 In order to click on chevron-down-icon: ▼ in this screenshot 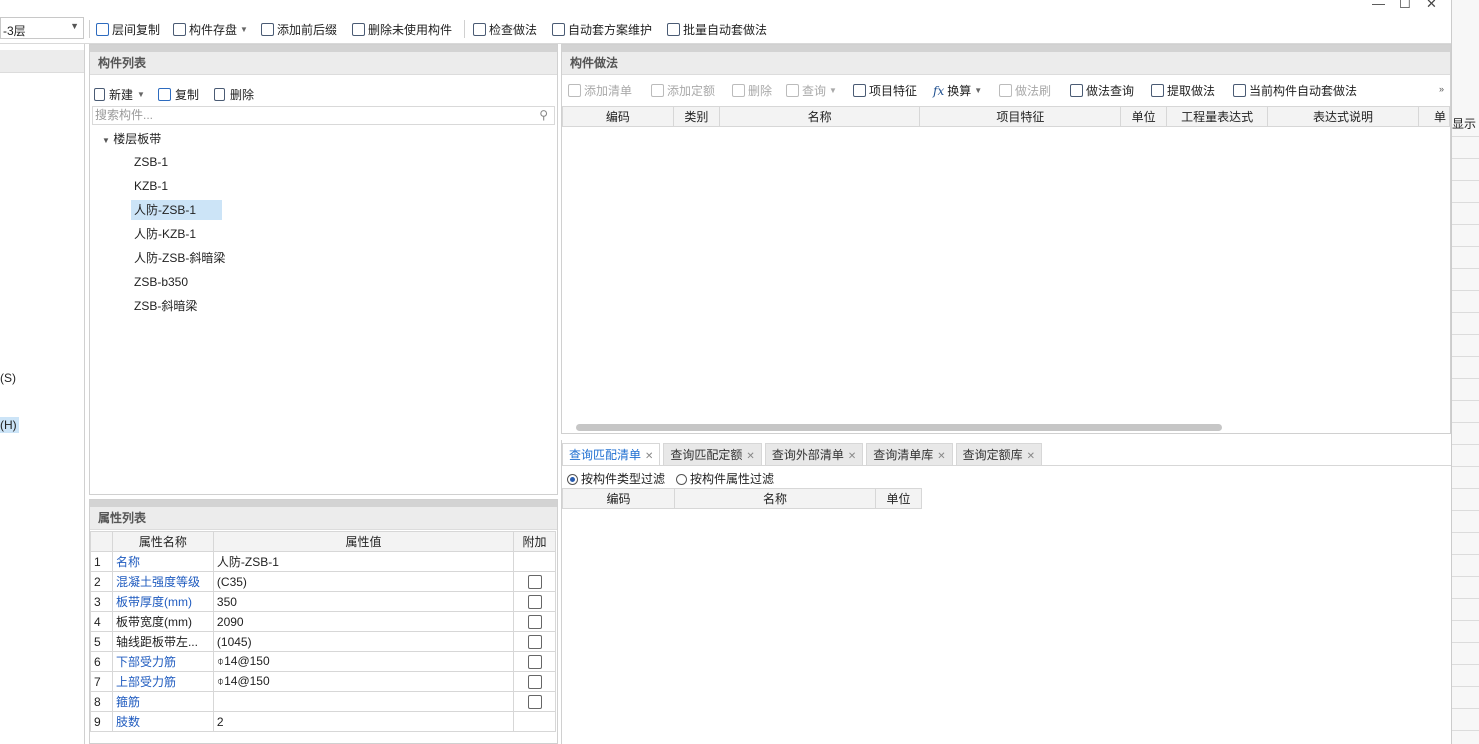, I will do `click(74, 26)`.